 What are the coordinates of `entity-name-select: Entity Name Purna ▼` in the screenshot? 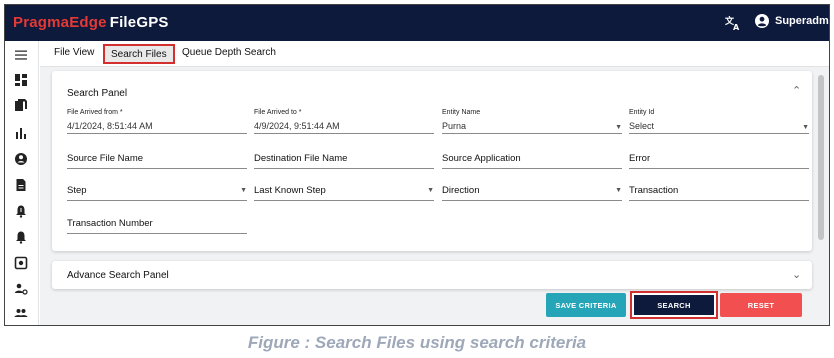 It's located at (532, 121).